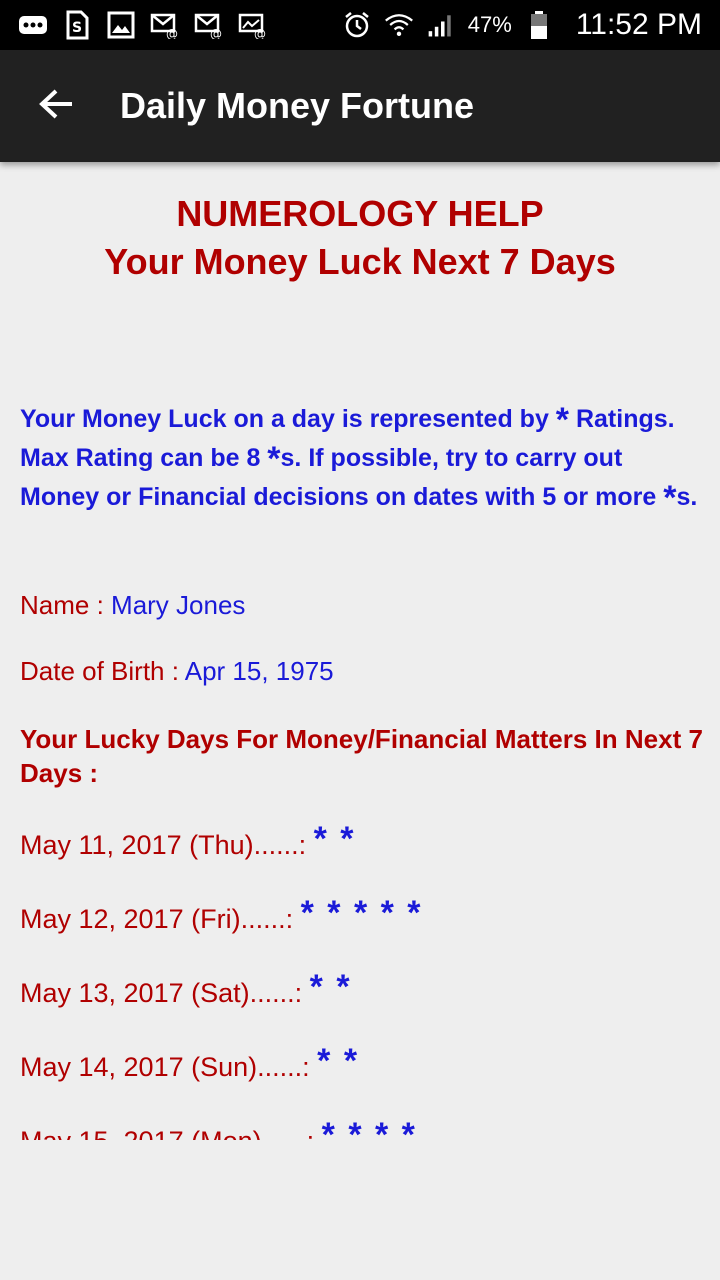 This screenshot has height=1280, width=720. Describe the element at coordinates (167, 845) in the screenshot. I see `day-date: May 11, 2017 (Thu)......:` at that location.